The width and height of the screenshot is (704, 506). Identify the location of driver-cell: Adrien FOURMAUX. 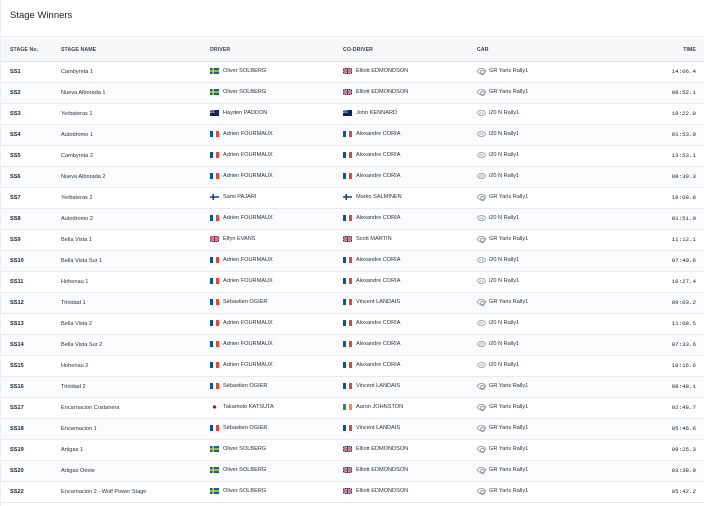
(267, 134).